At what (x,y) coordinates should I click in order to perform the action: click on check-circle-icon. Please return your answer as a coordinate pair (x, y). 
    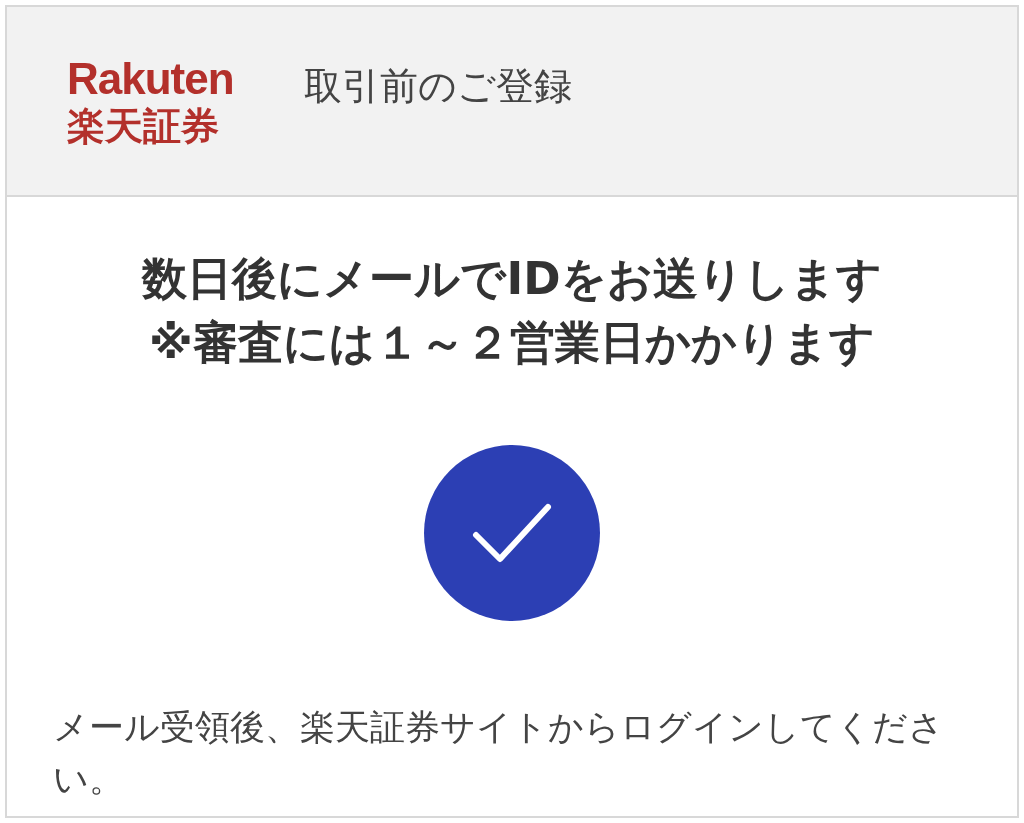
    Looking at the image, I should click on (512, 533).